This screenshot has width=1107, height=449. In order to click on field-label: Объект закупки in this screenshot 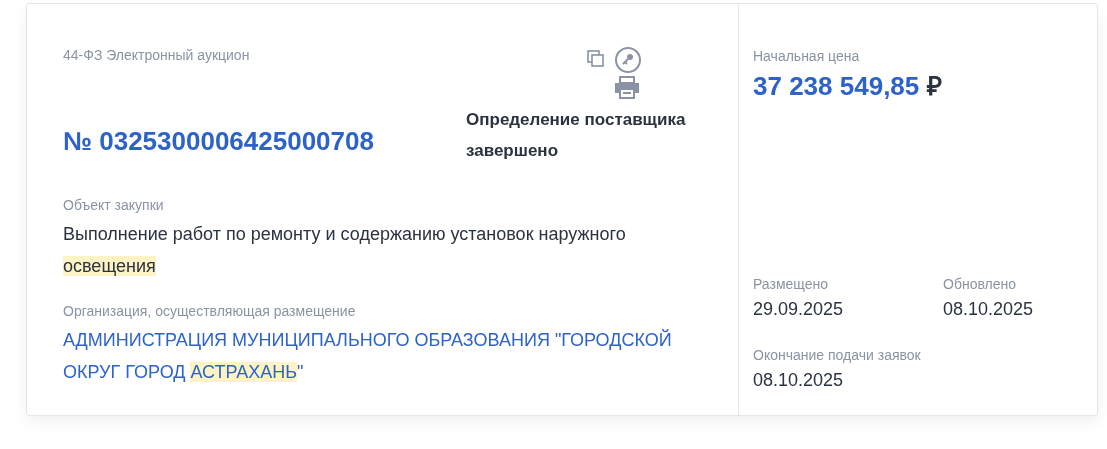, I will do `click(114, 205)`.